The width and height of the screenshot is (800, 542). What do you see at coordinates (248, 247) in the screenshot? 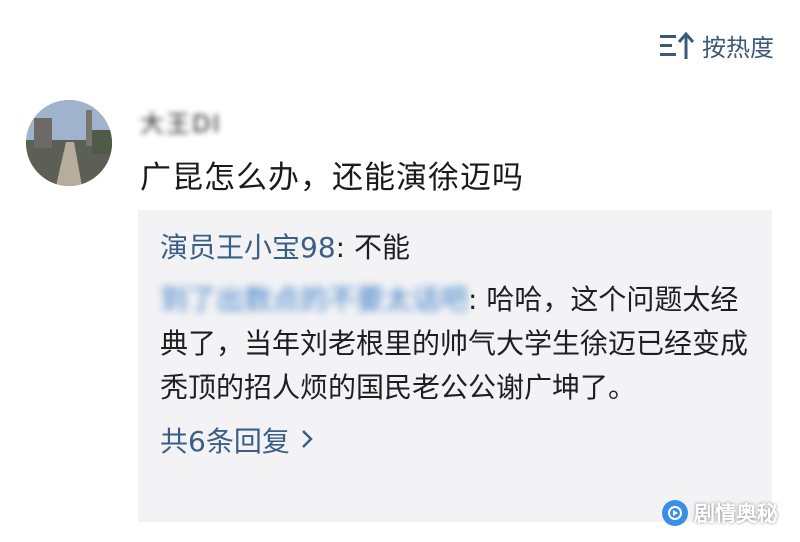
I see `reply-author: 演员王小宝98` at bounding box center [248, 247].